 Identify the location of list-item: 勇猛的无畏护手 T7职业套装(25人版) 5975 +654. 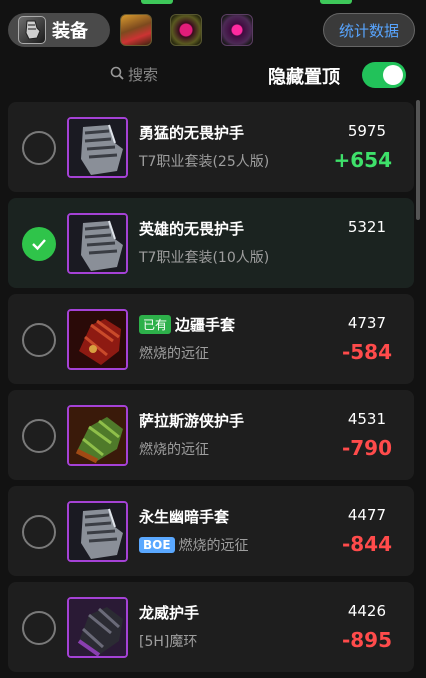
(211, 147).